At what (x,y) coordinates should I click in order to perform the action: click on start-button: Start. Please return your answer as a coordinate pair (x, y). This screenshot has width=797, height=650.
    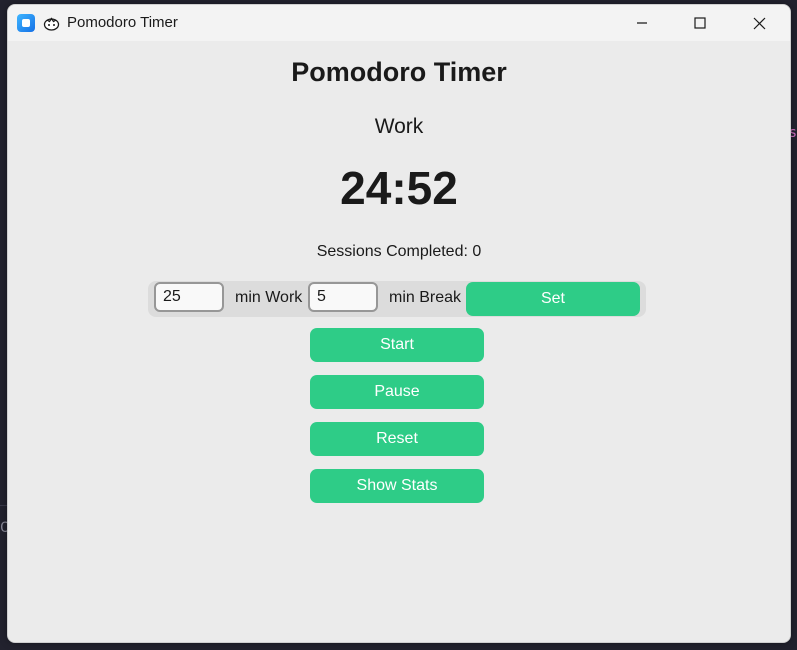
    Looking at the image, I should click on (397, 345).